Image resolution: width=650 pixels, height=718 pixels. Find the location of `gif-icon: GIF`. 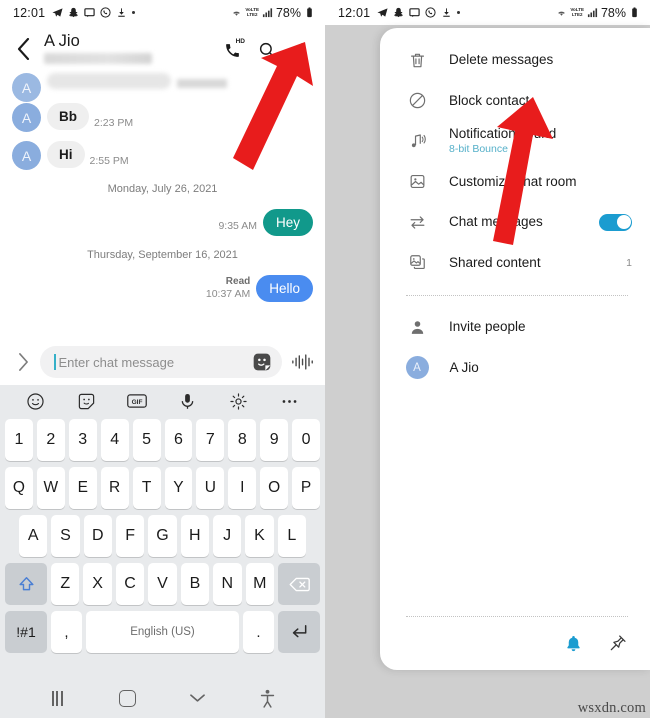

gif-icon: GIF is located at coordinates (137, 401).